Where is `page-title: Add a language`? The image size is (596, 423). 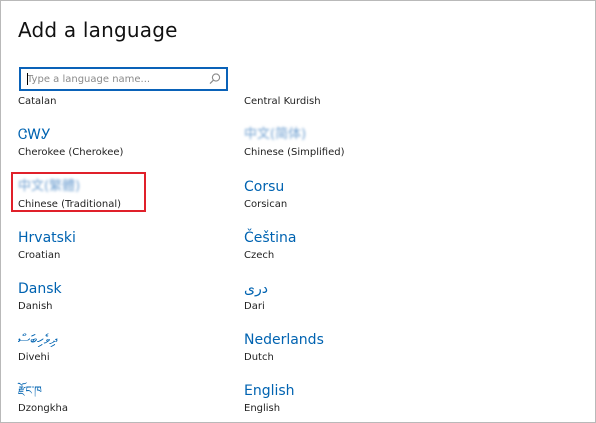 page-title: Add a language is located at coordinates (98, 30).